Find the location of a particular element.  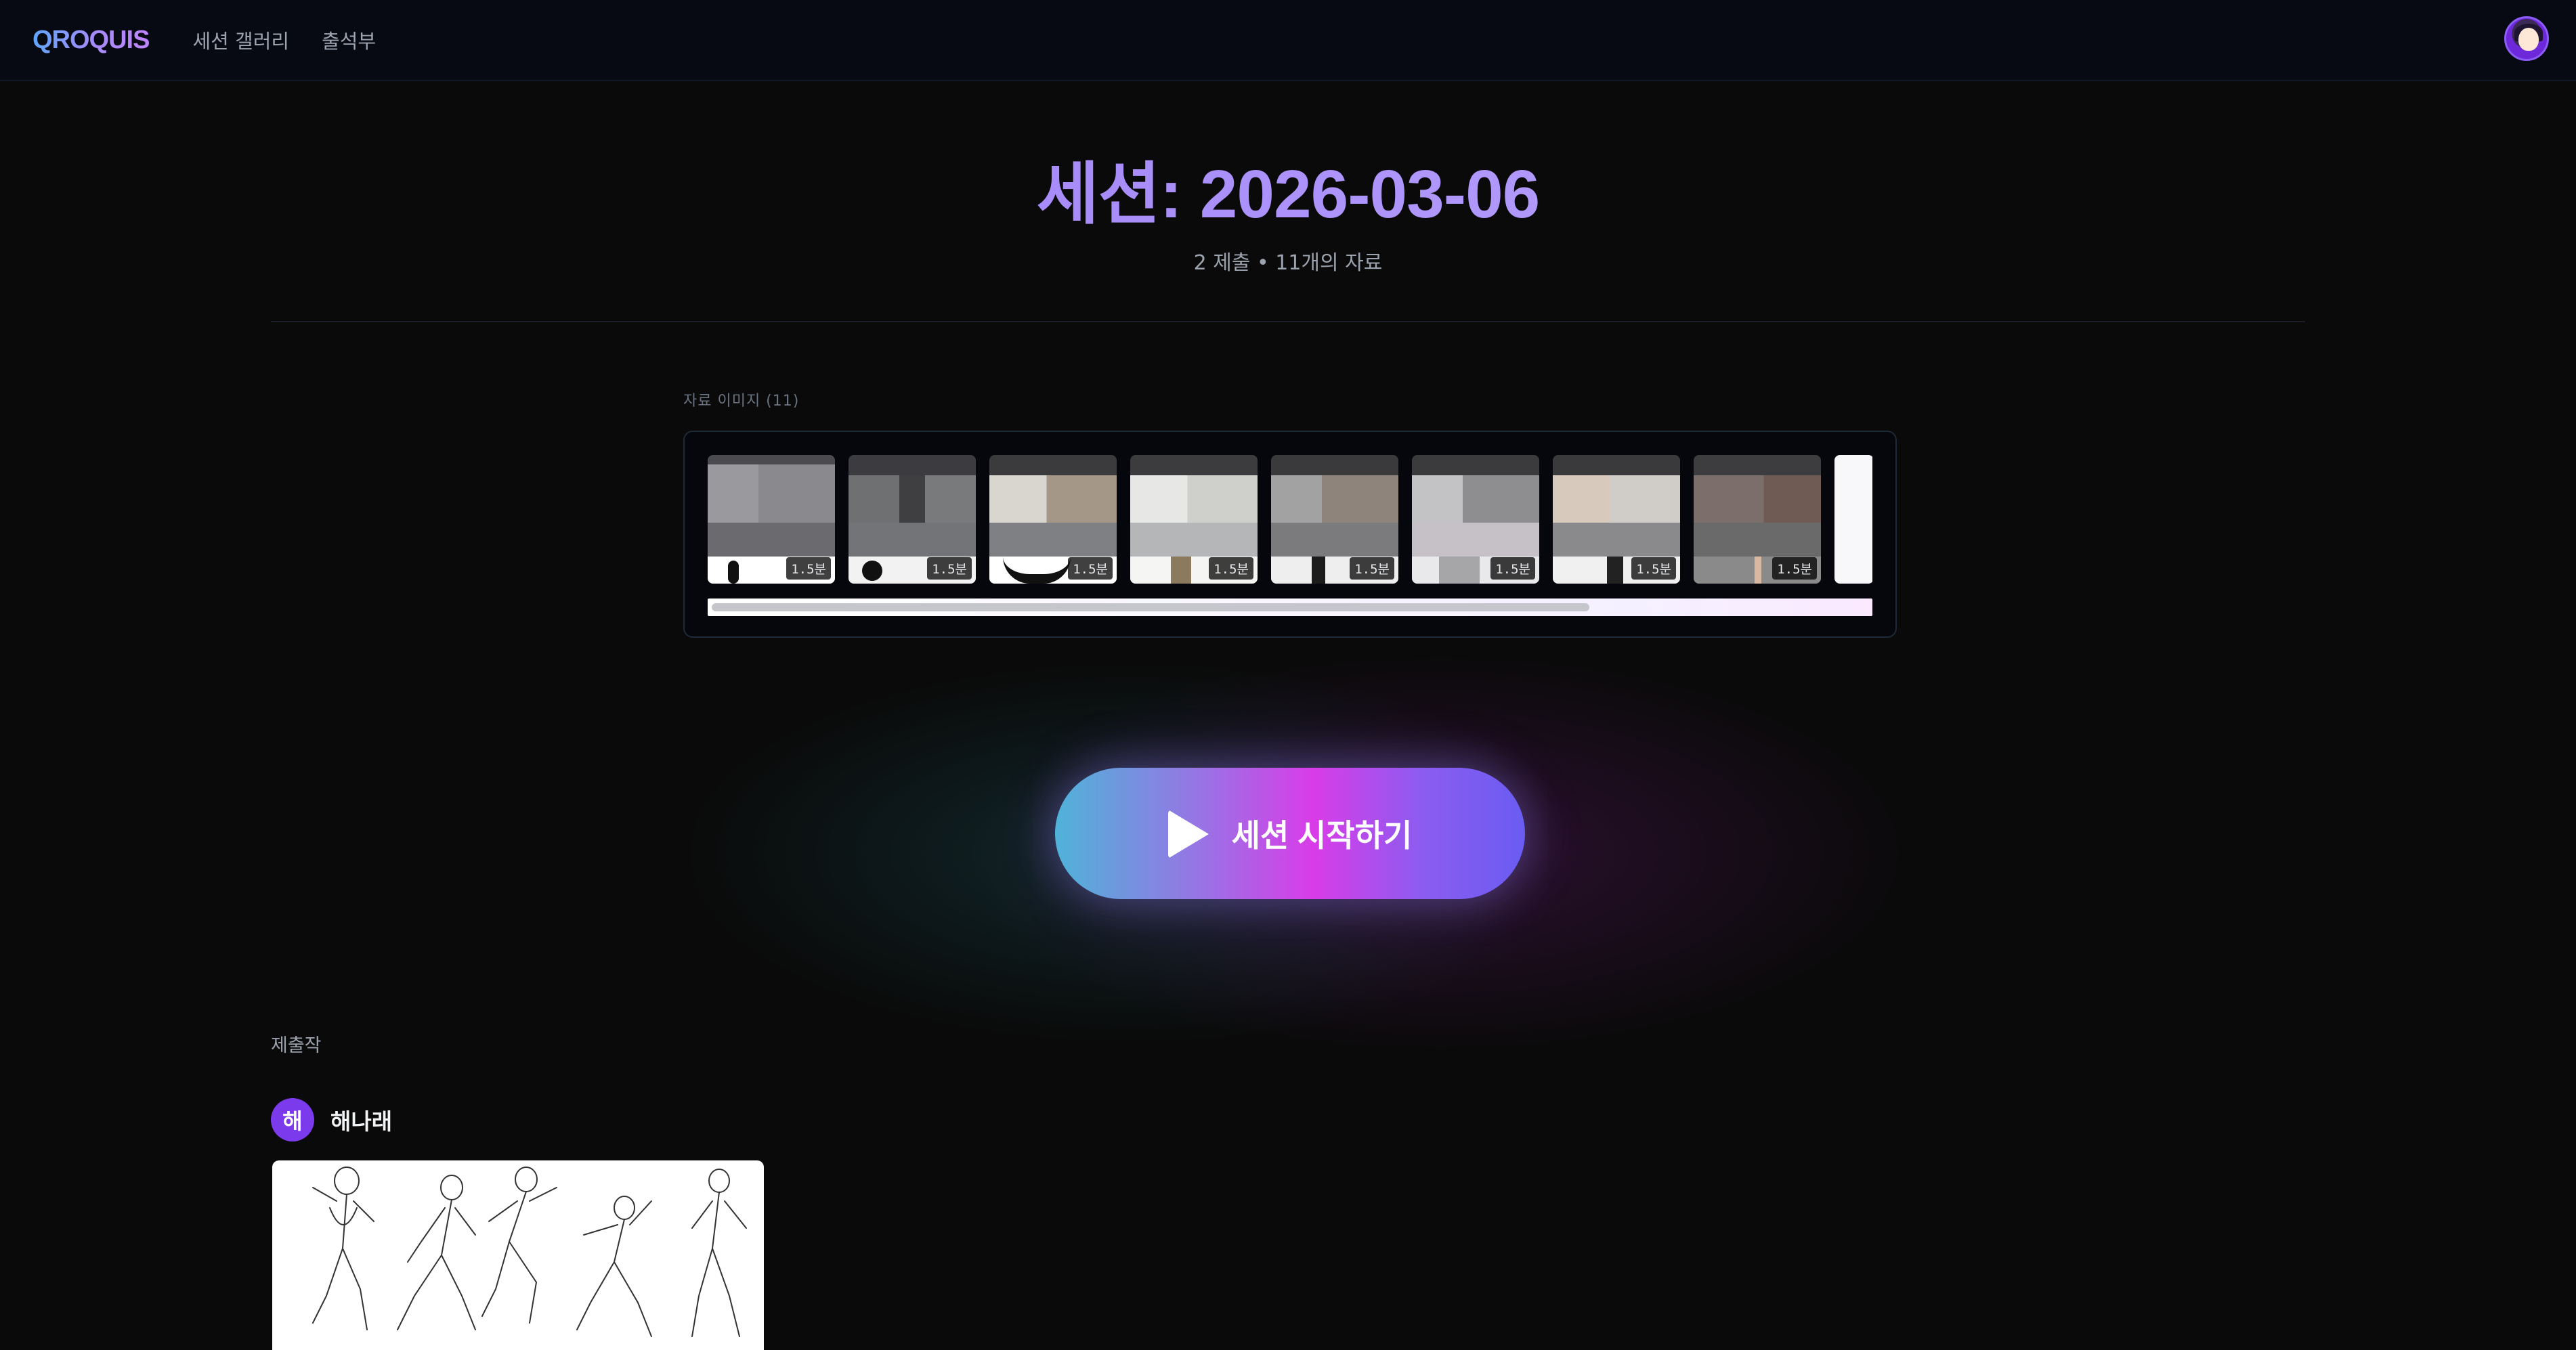

session-meta: 2 제출 • 11개의 자료 is located at coordinates (1288, 263).